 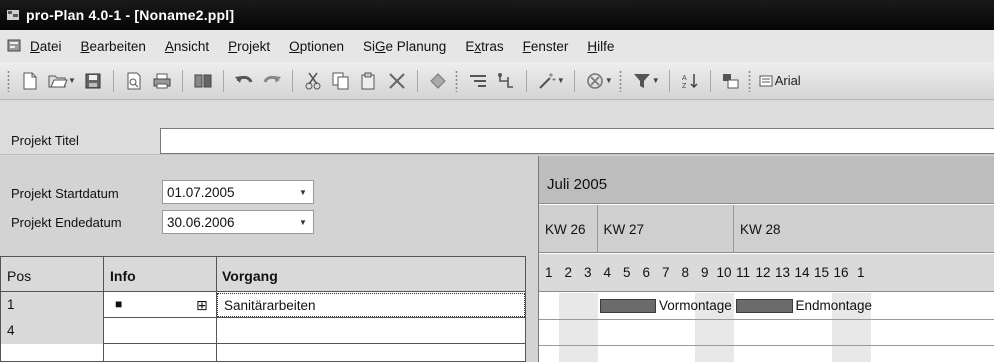 I want to click on table-row: 1 ■ ⊞ Sanitärarbeiten, so click(x=263, y=305).